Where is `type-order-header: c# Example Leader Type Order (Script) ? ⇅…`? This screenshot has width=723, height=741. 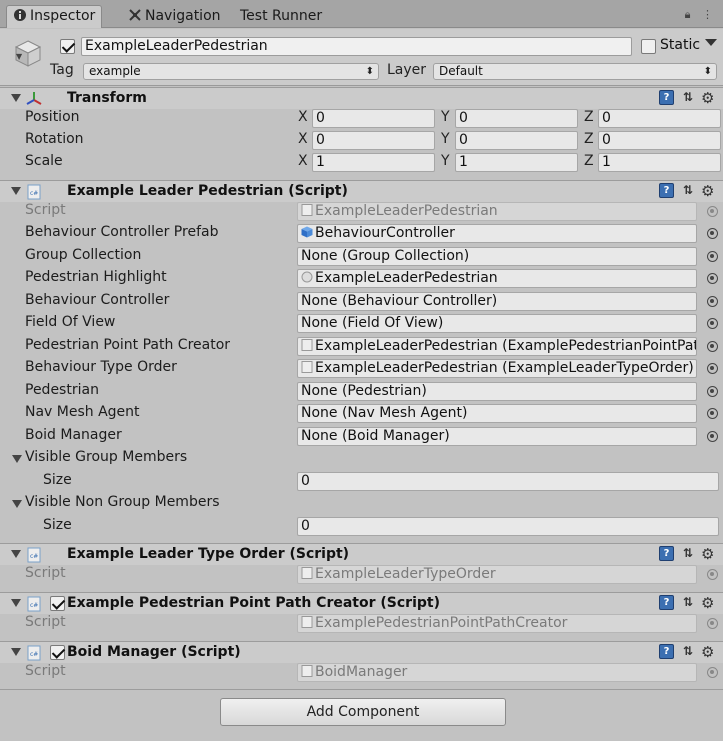 type-order-header: c# Example Leader Type Order (Script) ? ⇅… is located at coordinates (361, 554).